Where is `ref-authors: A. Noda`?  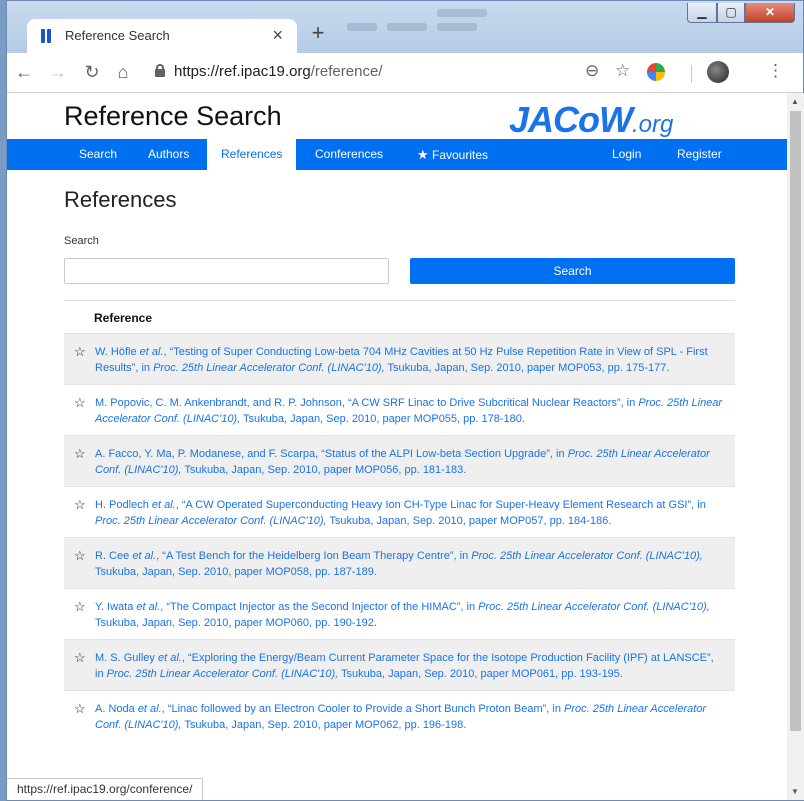 ref-authors: A. Noda is located at coordinates (115, 709).